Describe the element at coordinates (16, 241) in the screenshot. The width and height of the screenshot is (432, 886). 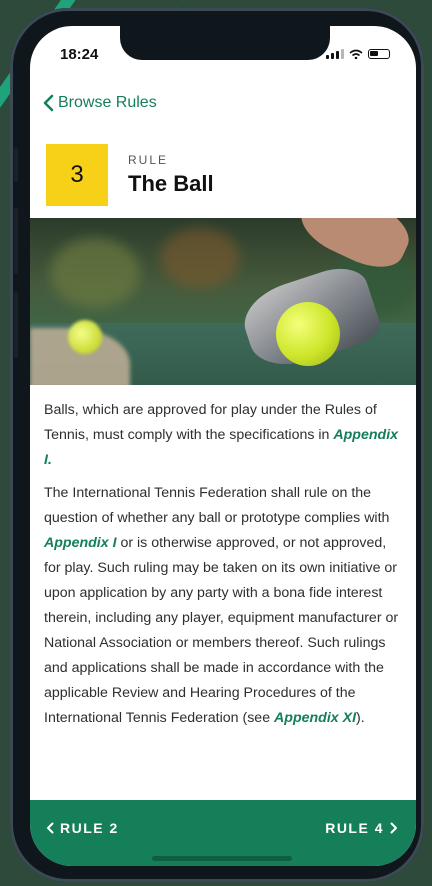
I see `volume-up-button` at that location.